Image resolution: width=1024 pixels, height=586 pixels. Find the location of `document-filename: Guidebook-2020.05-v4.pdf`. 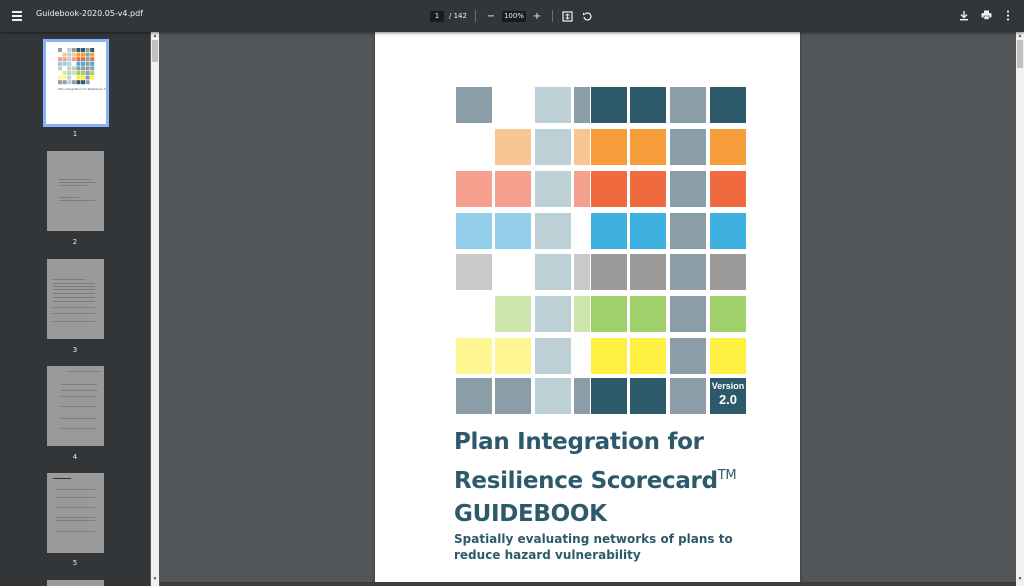

document-filename: Guidebook-2020.05-v4.pdf is located at coordinates (89, 13).